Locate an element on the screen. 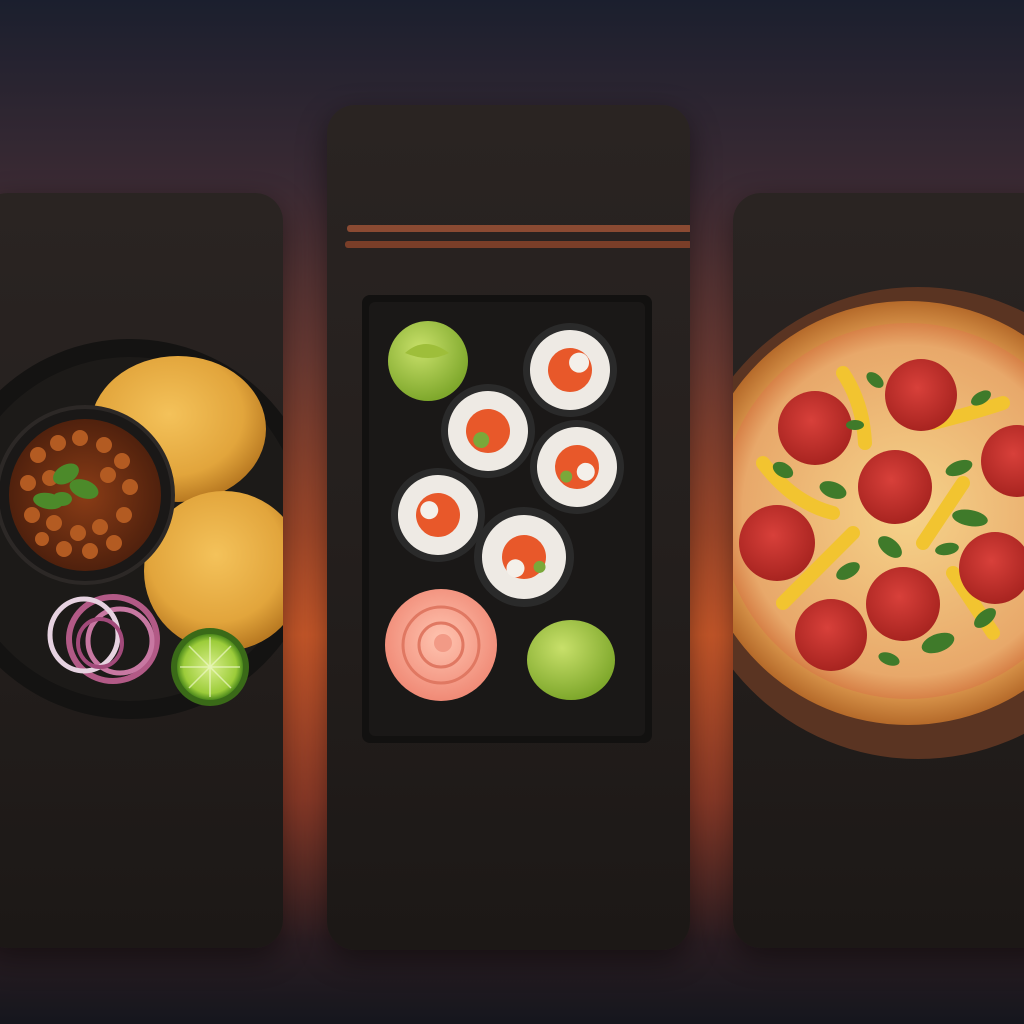 This screenshot has height=1024, width=1024. chole-bhature-illustration is located at coordinates (141, 529).